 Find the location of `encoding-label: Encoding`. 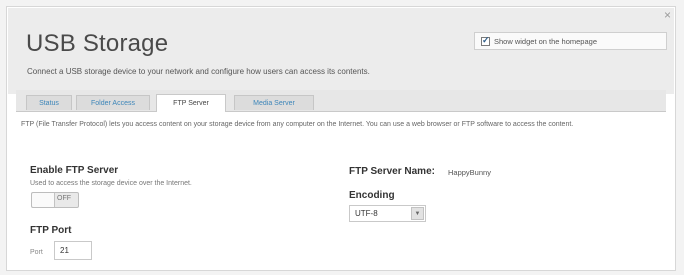

encoding-label: Encoding is located at coordinates (372, 195).